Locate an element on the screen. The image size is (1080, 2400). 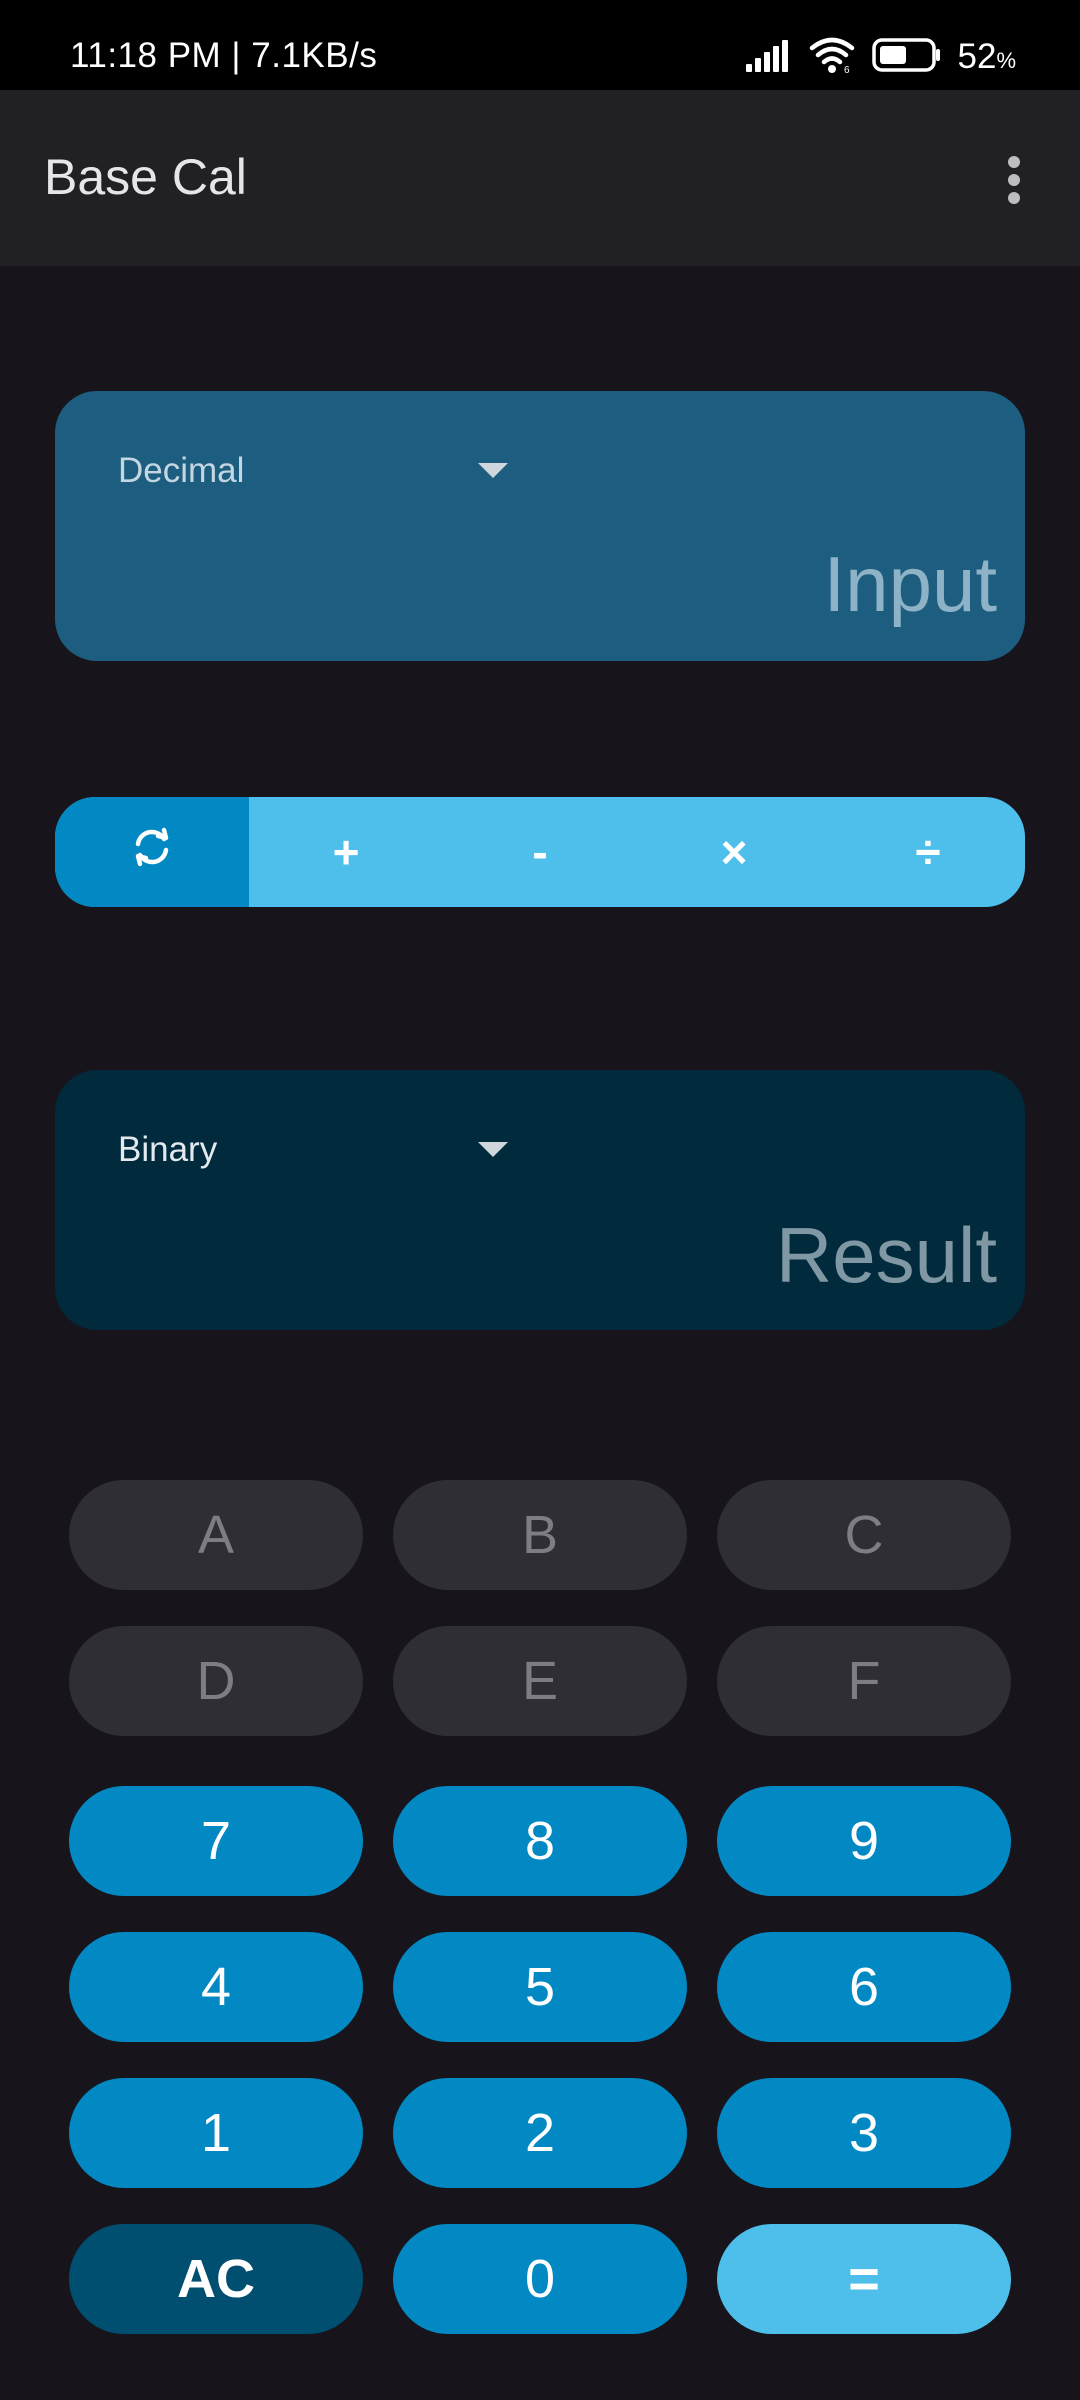
key-a: A is located at coordinates (216, 1535).